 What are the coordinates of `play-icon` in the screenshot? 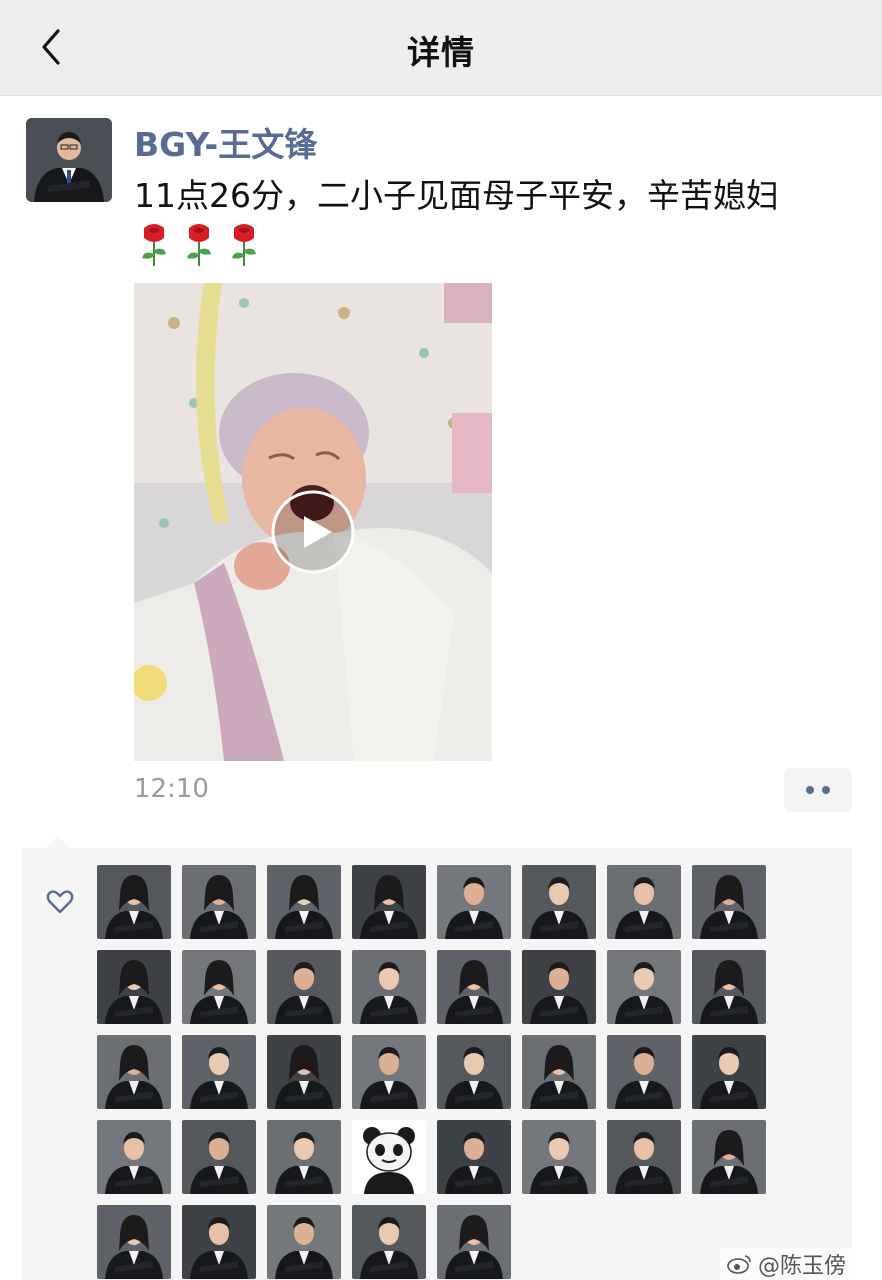 It's located at (313, 532).